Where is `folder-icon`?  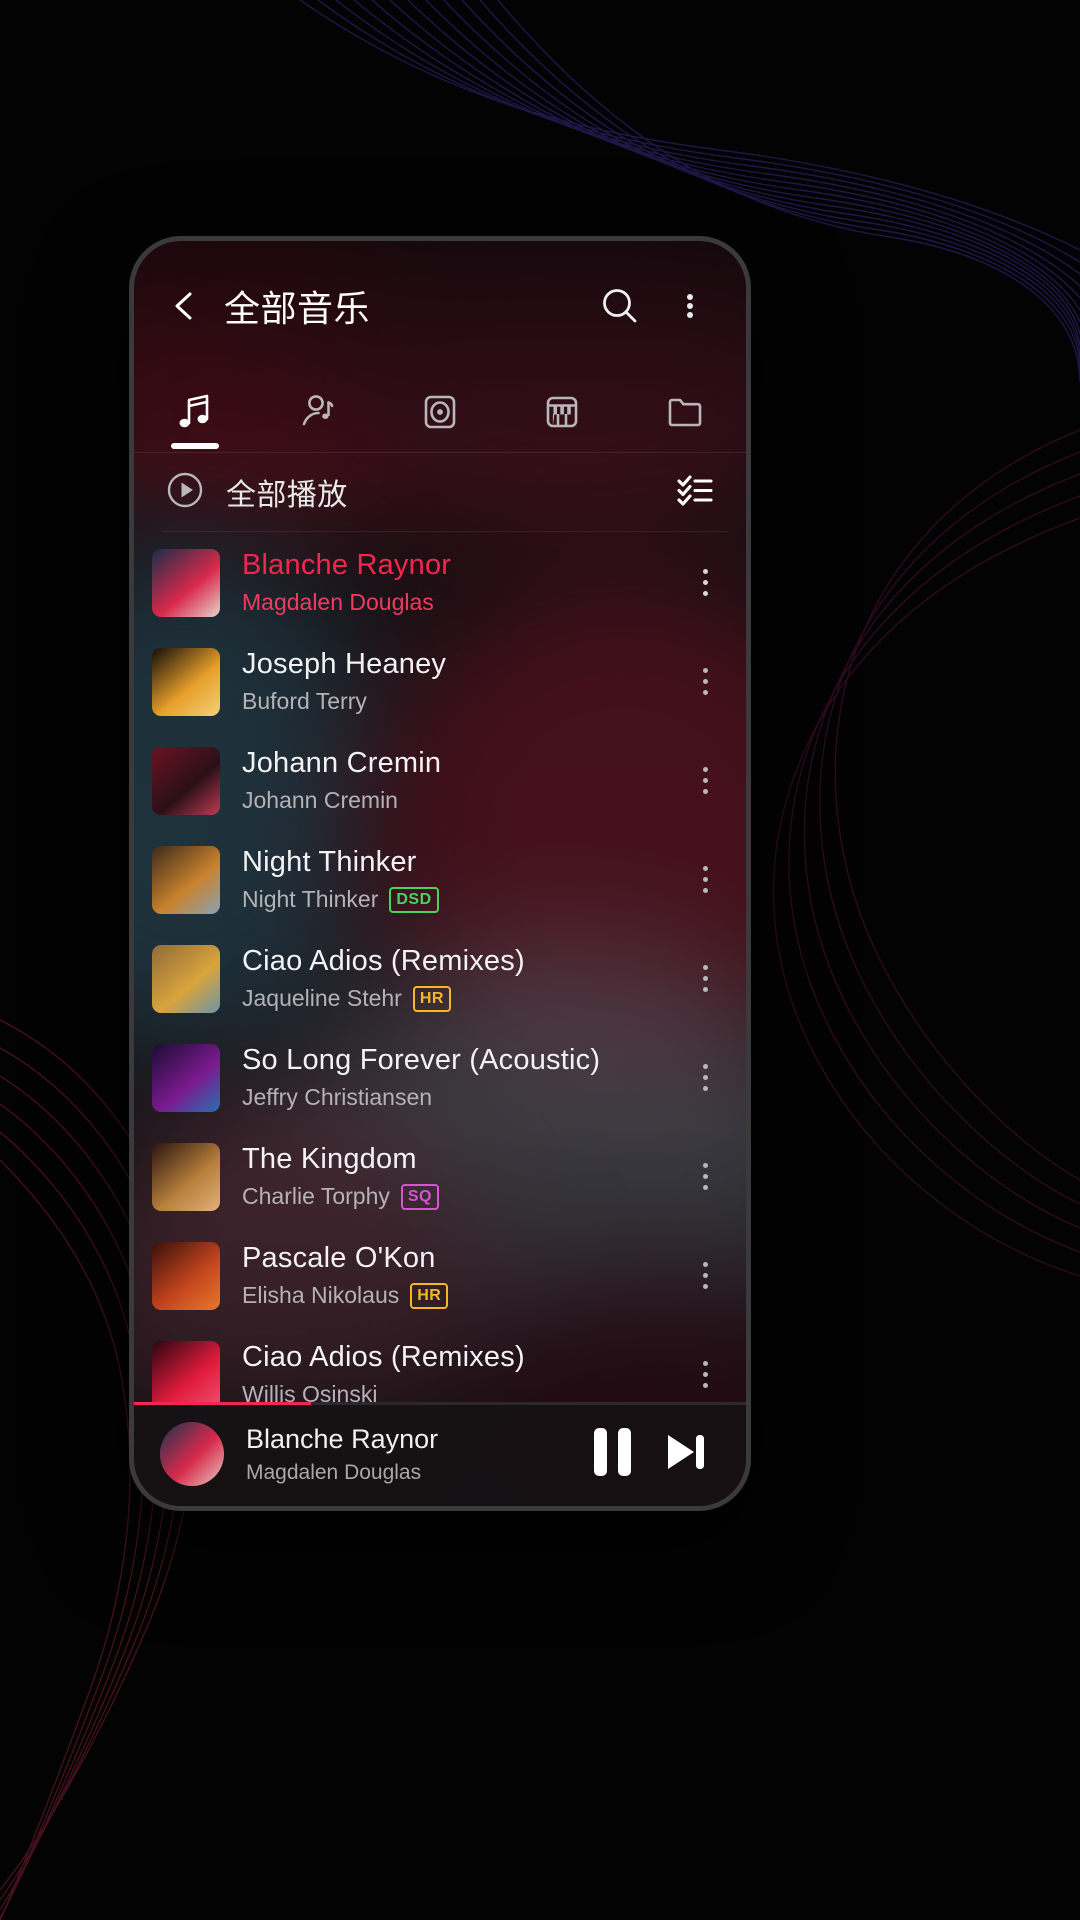 folder-icon is located at coordinates (685, 412).